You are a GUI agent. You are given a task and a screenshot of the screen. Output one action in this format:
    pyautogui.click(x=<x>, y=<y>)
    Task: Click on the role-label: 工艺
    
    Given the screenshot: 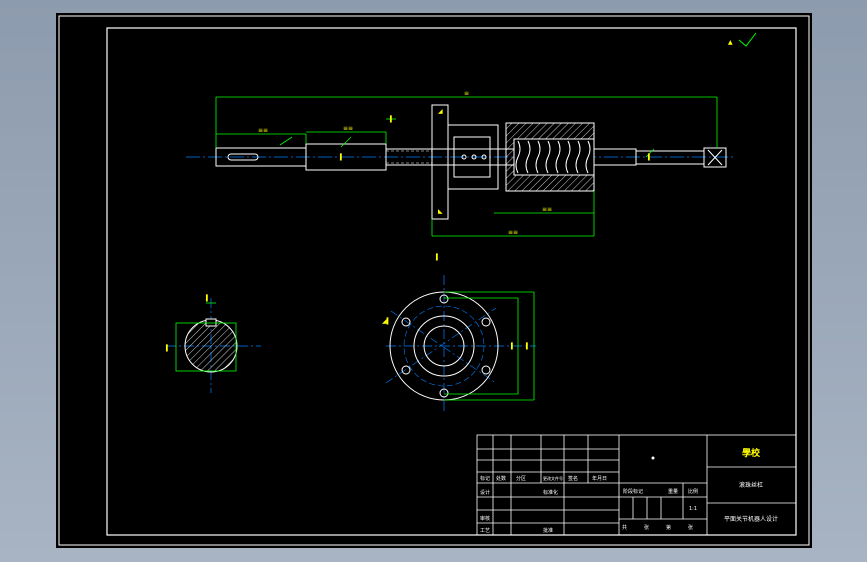 What is the action you would take?
    pyautogui.click(x=485, y=531)
    